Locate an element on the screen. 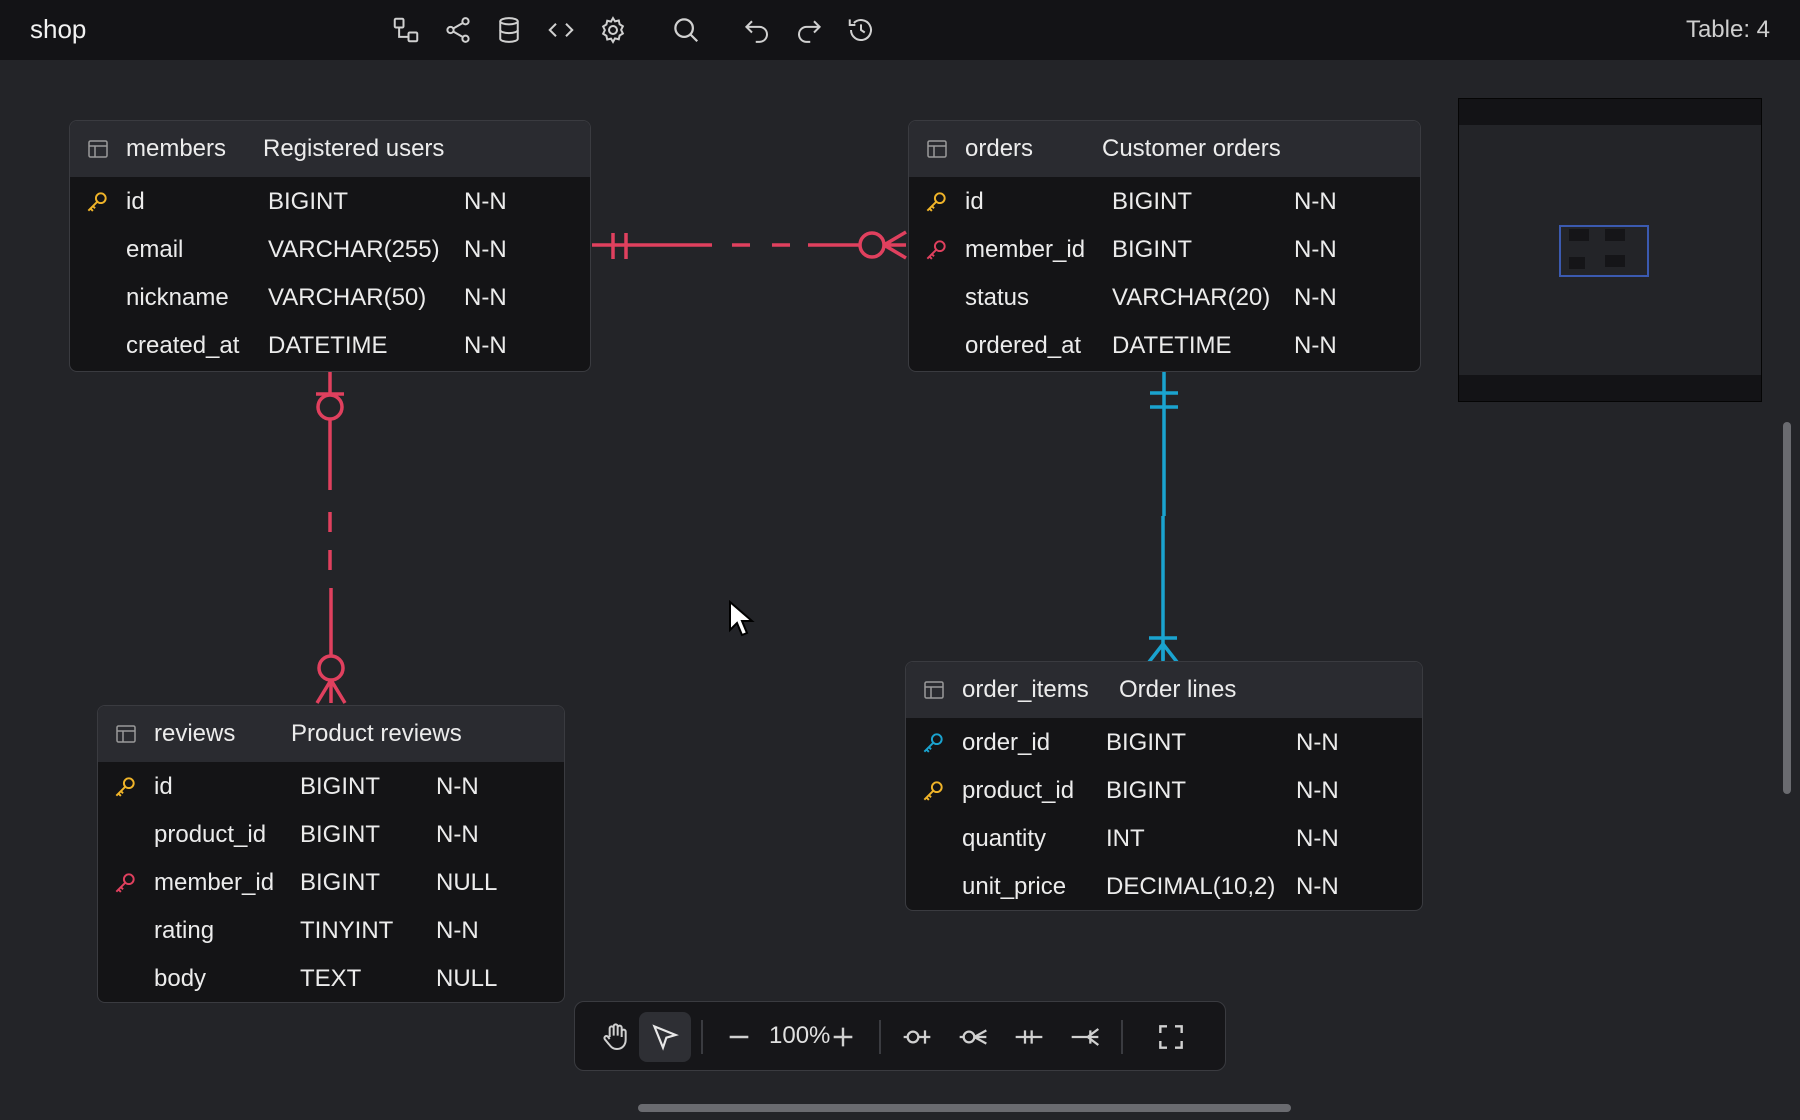 This screenshot has height=1120, width=1800. relationship-members-reviews is located at coordinates (331, 538).